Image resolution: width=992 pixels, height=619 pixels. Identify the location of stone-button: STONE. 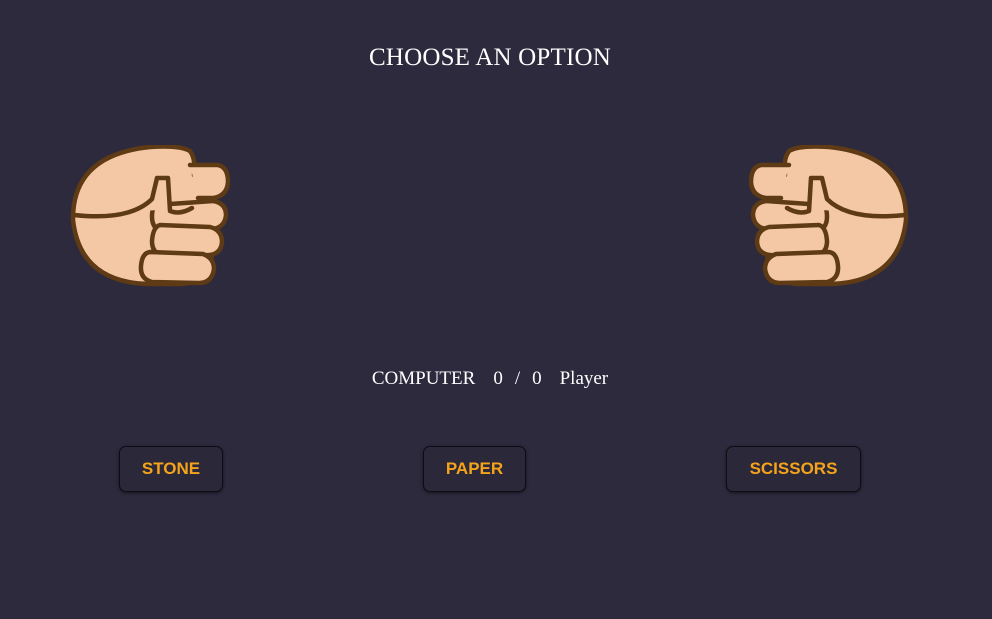
(171, 469).